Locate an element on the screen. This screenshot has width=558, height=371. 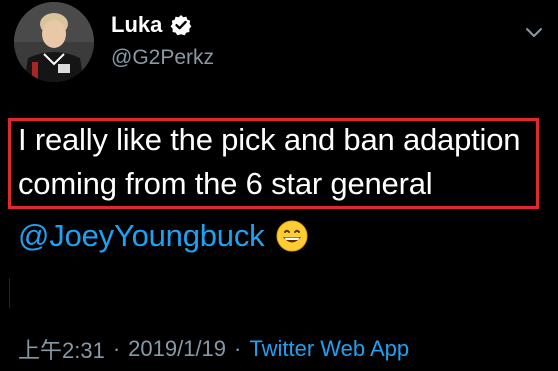
mention-row: @JoeyYoungbuck is located at coordinates (163, 236).